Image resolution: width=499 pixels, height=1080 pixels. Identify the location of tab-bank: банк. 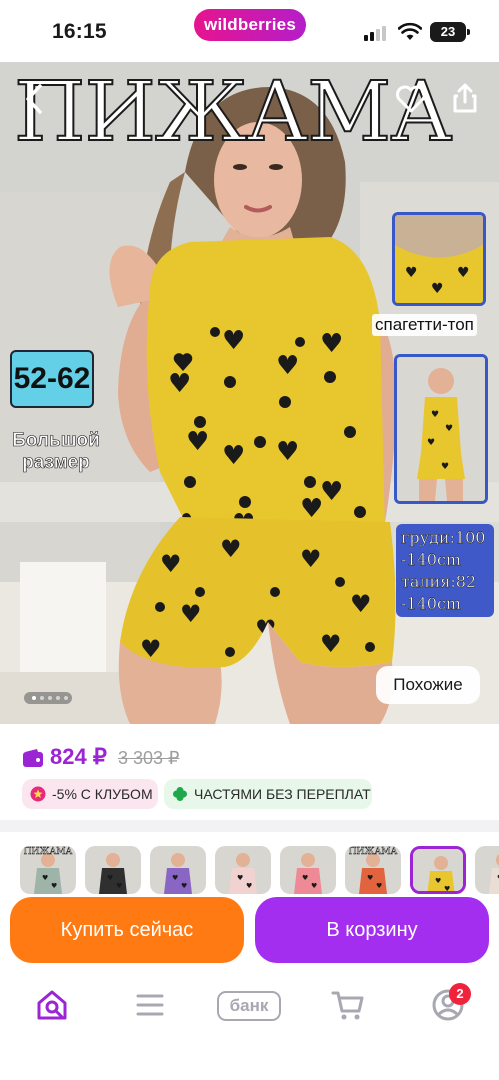
(249, 1006).